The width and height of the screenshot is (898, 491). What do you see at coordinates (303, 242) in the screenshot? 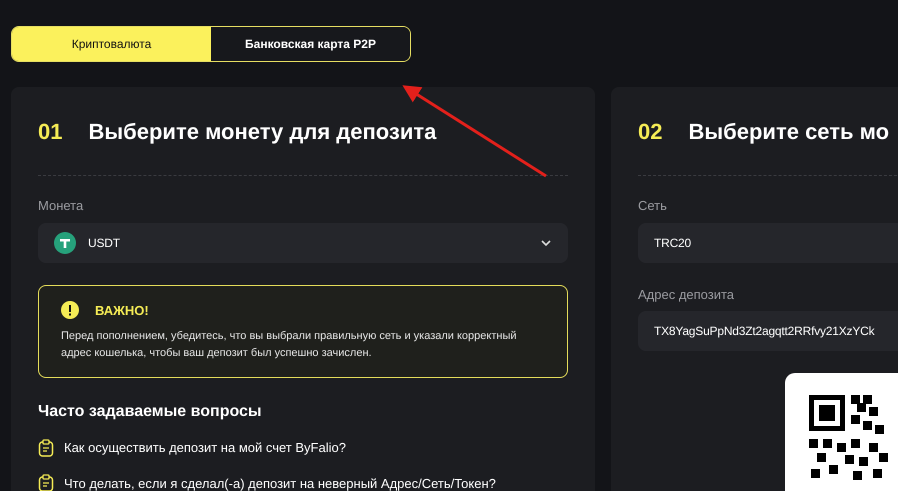
I see `coin-select: USDT` at bounding box center [303, 242].